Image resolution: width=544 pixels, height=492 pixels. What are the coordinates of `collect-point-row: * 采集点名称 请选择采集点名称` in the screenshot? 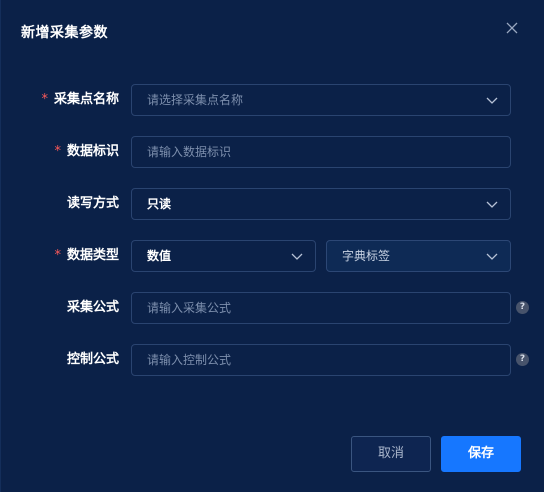 It's located at (272, 100).